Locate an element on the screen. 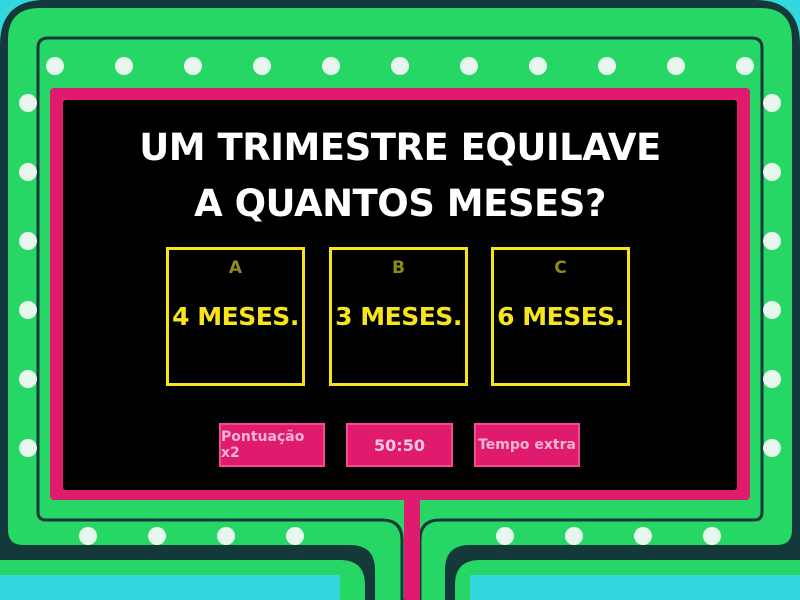 The image size is (800, 600). question-line-2: A QUANTOS MESES? is located at coordinates (400, 203).